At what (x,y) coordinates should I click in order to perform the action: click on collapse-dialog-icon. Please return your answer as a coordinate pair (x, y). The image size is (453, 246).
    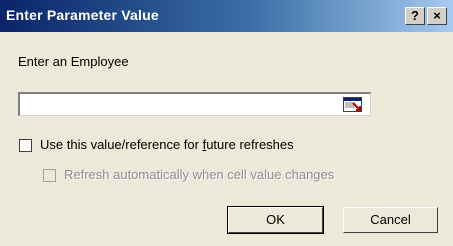
    Looking at the image, I should click on (352, 104).